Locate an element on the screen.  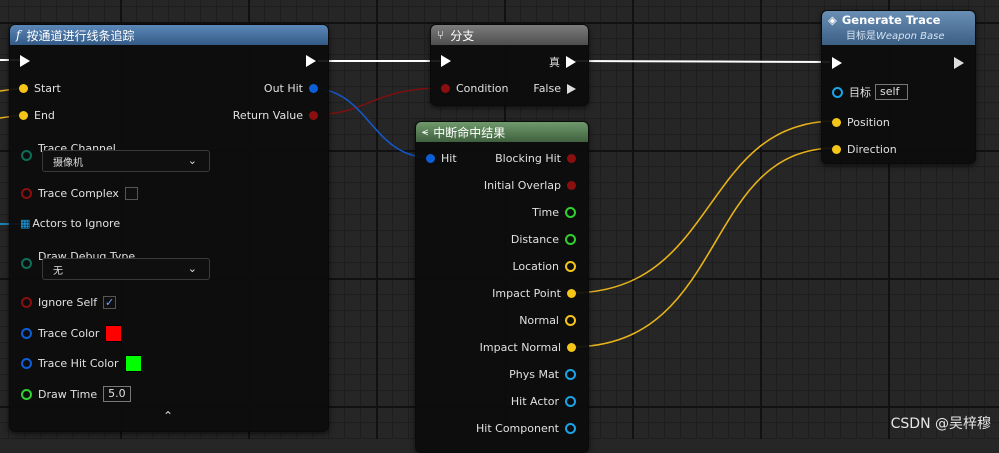
pin-output-location: Location is located at coordinates (541, 266).